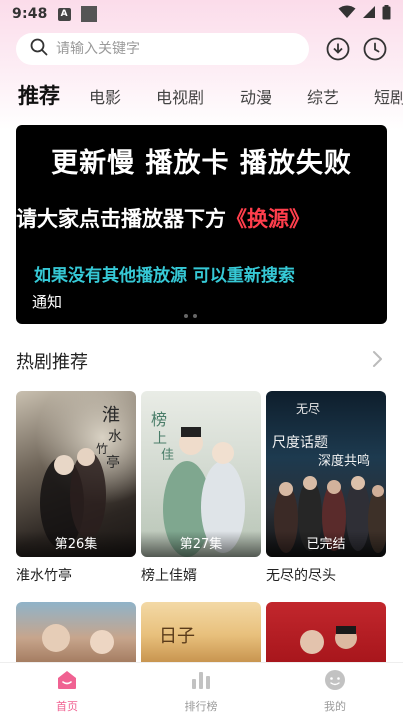 The image size is (403, 718). Describe the element at coordinates (115, 437) in the screenshot. I see `svg-text: 水` at that location.